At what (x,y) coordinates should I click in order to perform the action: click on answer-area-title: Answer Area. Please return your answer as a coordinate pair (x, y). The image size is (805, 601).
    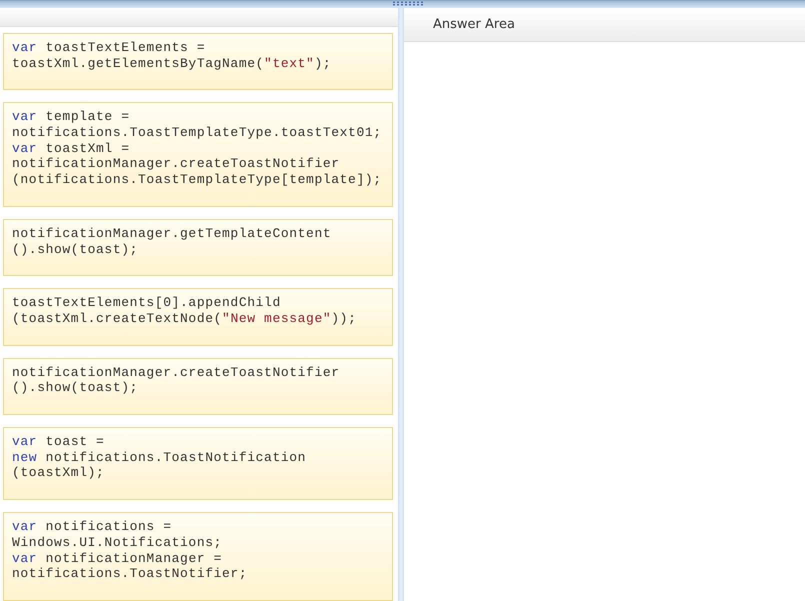
    Looking at the image, I should click on (474, 24).